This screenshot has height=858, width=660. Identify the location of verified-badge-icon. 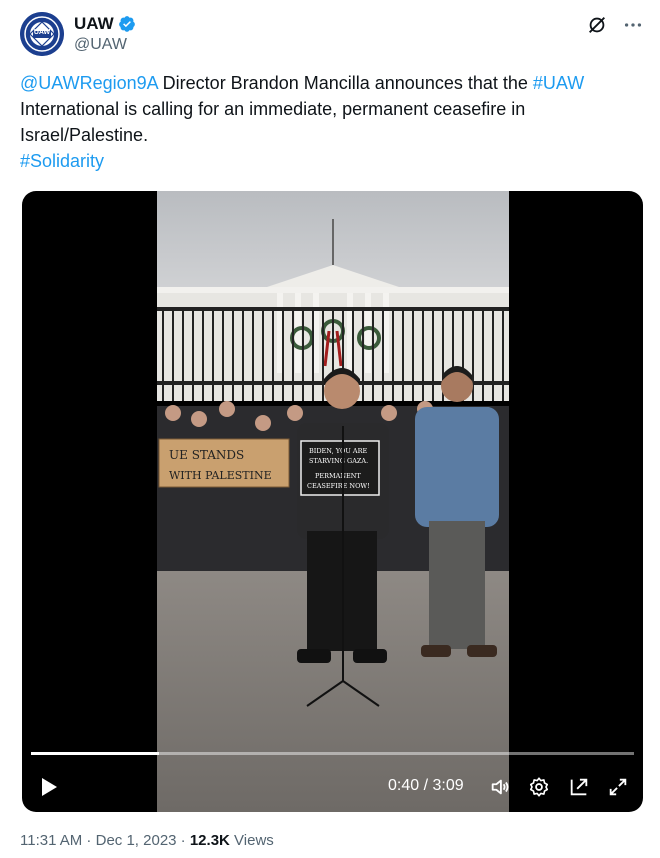
(126, 24).